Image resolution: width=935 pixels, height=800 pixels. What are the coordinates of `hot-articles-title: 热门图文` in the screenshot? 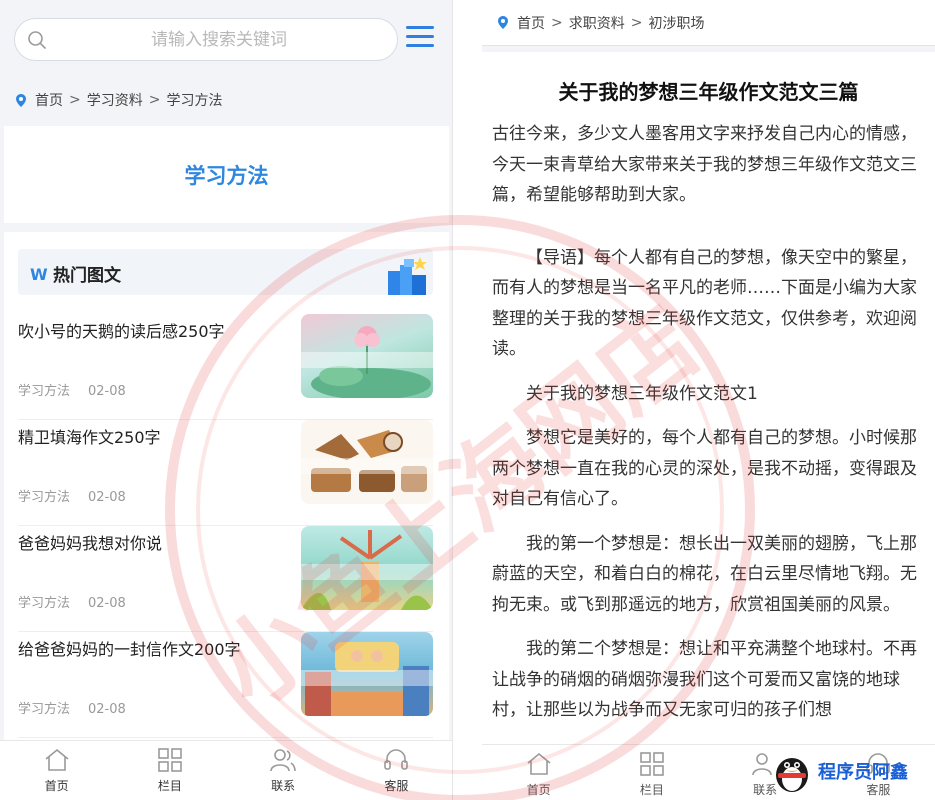 It's located at (87, 276).